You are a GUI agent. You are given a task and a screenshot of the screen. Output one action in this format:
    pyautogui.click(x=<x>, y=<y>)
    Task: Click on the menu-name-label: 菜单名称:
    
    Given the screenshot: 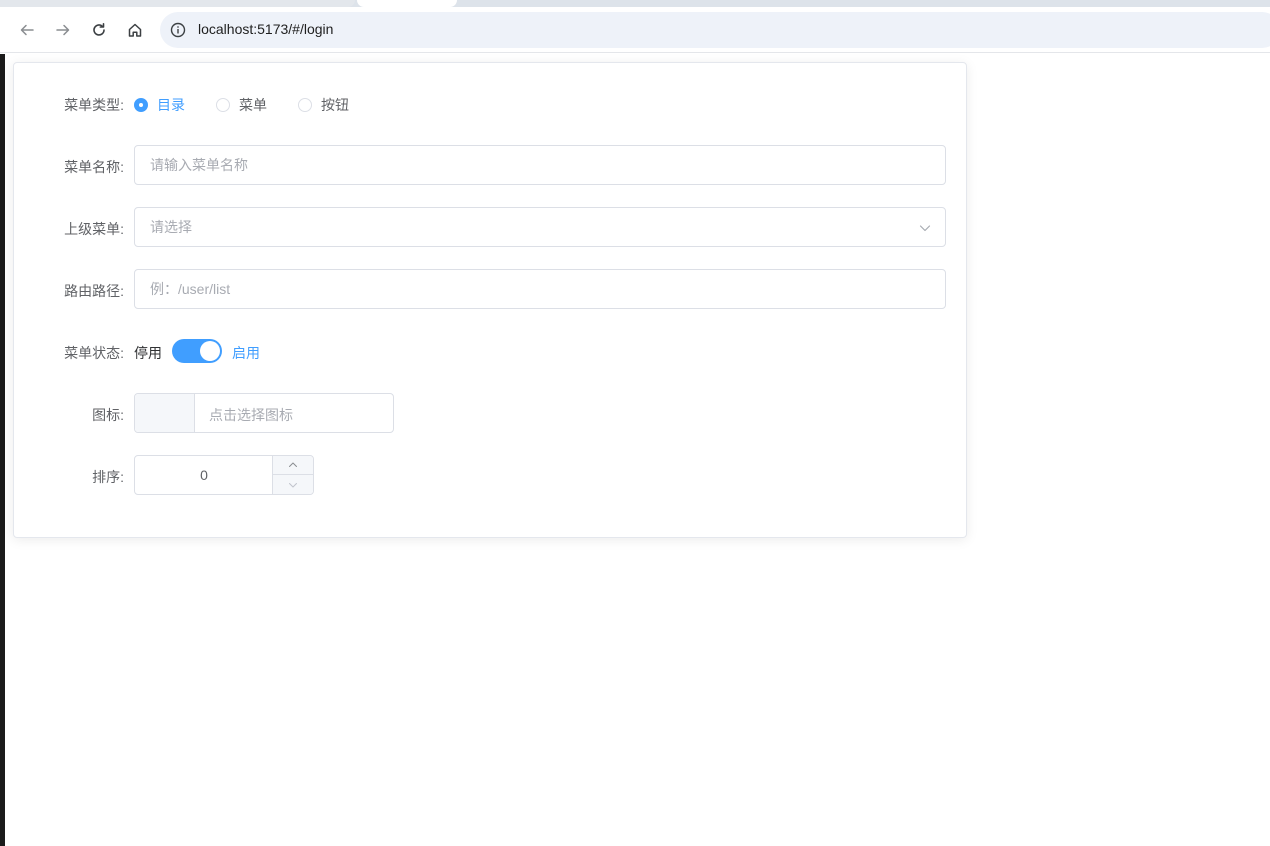 What is the action you would take?
    pyautogui.click(x=94, y=167)
    